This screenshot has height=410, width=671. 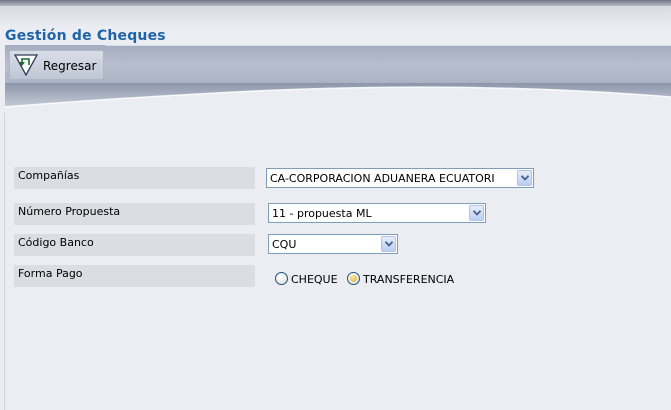 I want to click on propuesta-value: 11 - propuesta ML, so click(x=322, y=213).